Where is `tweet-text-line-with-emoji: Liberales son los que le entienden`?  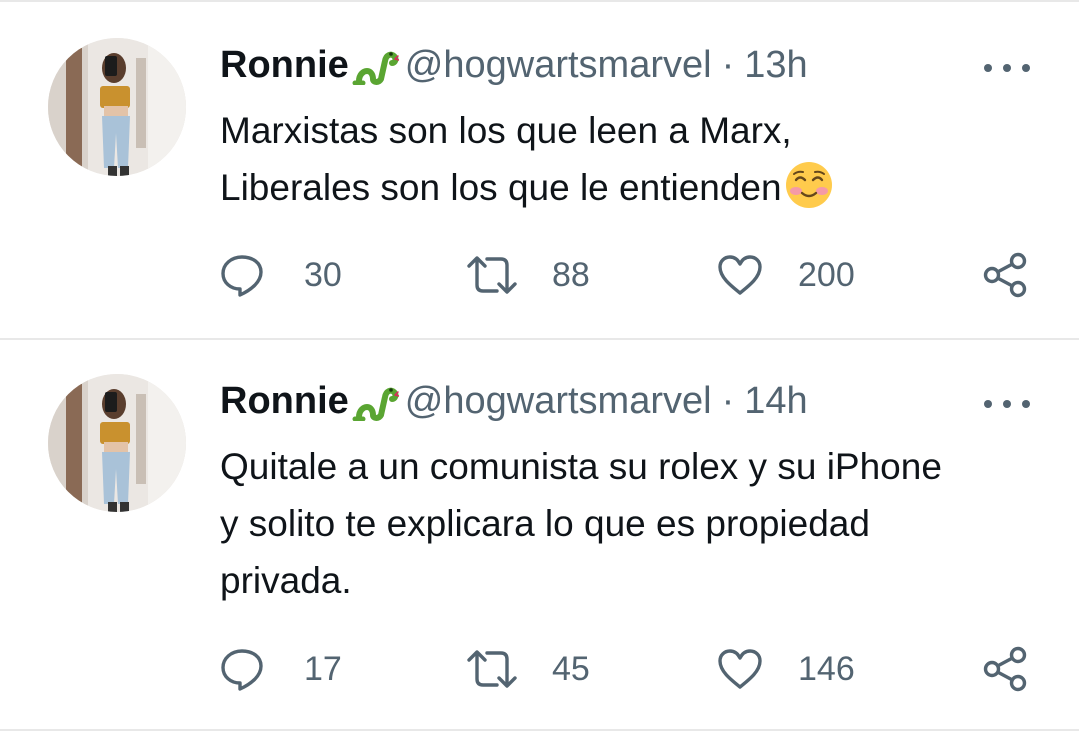
tweet-text-line-with-emoji: Liberales son los que le entienden is located at coordinates (635, 187).